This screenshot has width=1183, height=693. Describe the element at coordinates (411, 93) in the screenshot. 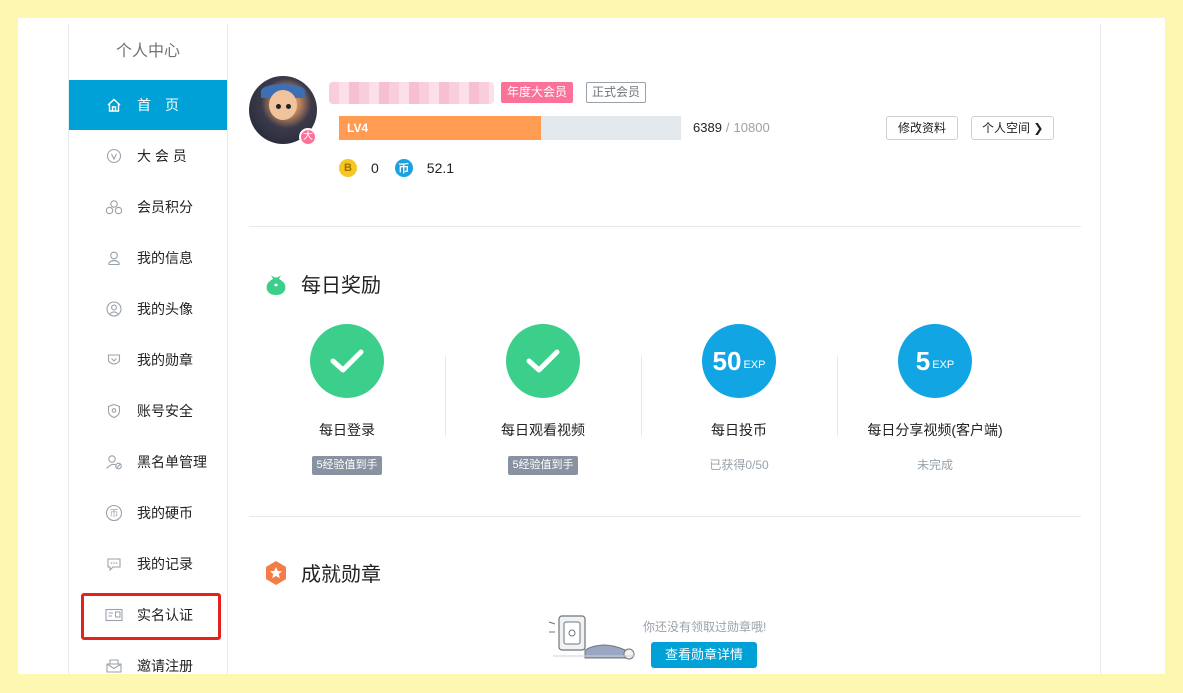

I see `username-blurred` at that location.